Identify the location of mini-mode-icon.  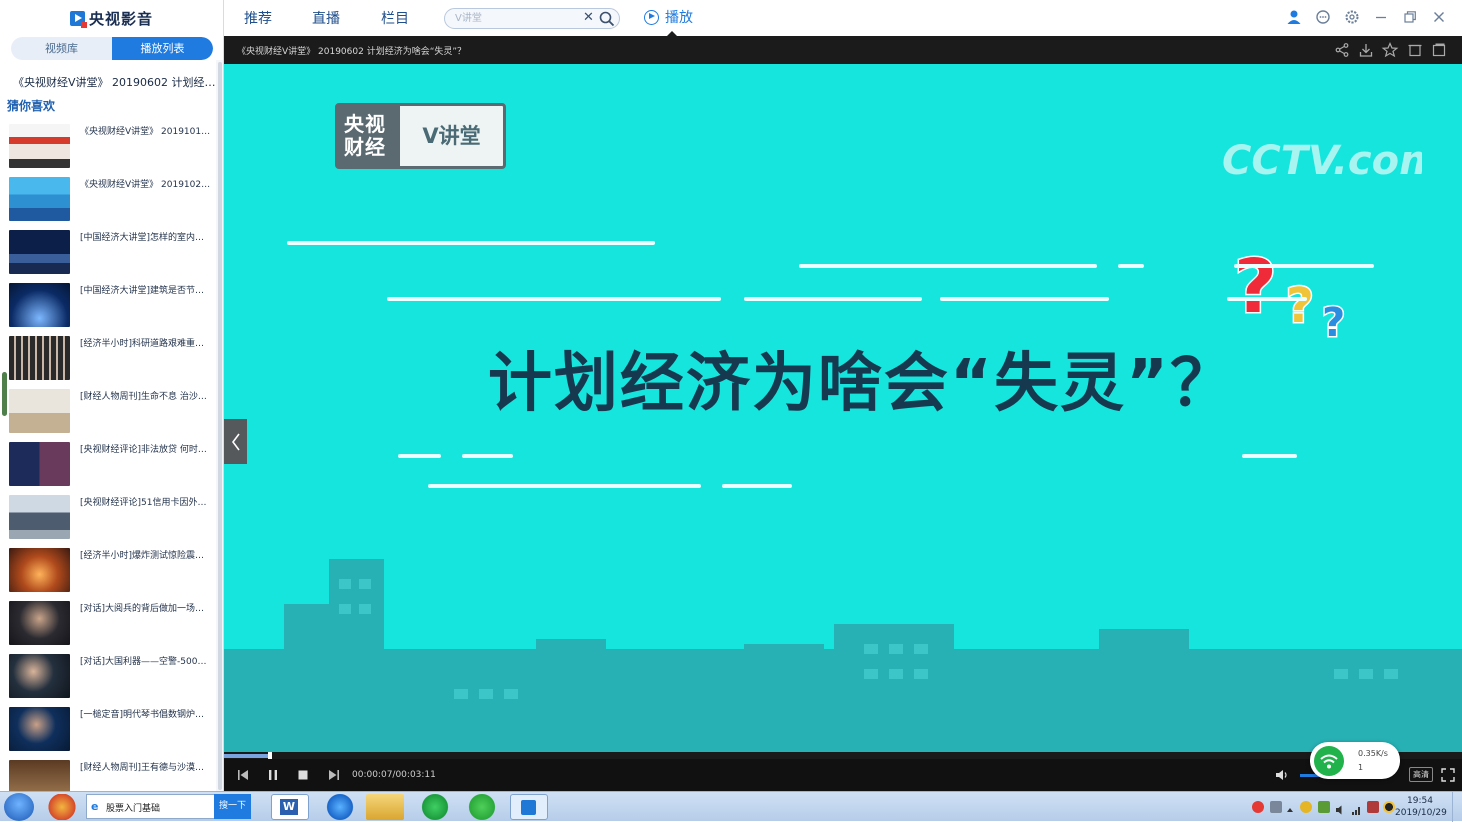
(1439, 50).